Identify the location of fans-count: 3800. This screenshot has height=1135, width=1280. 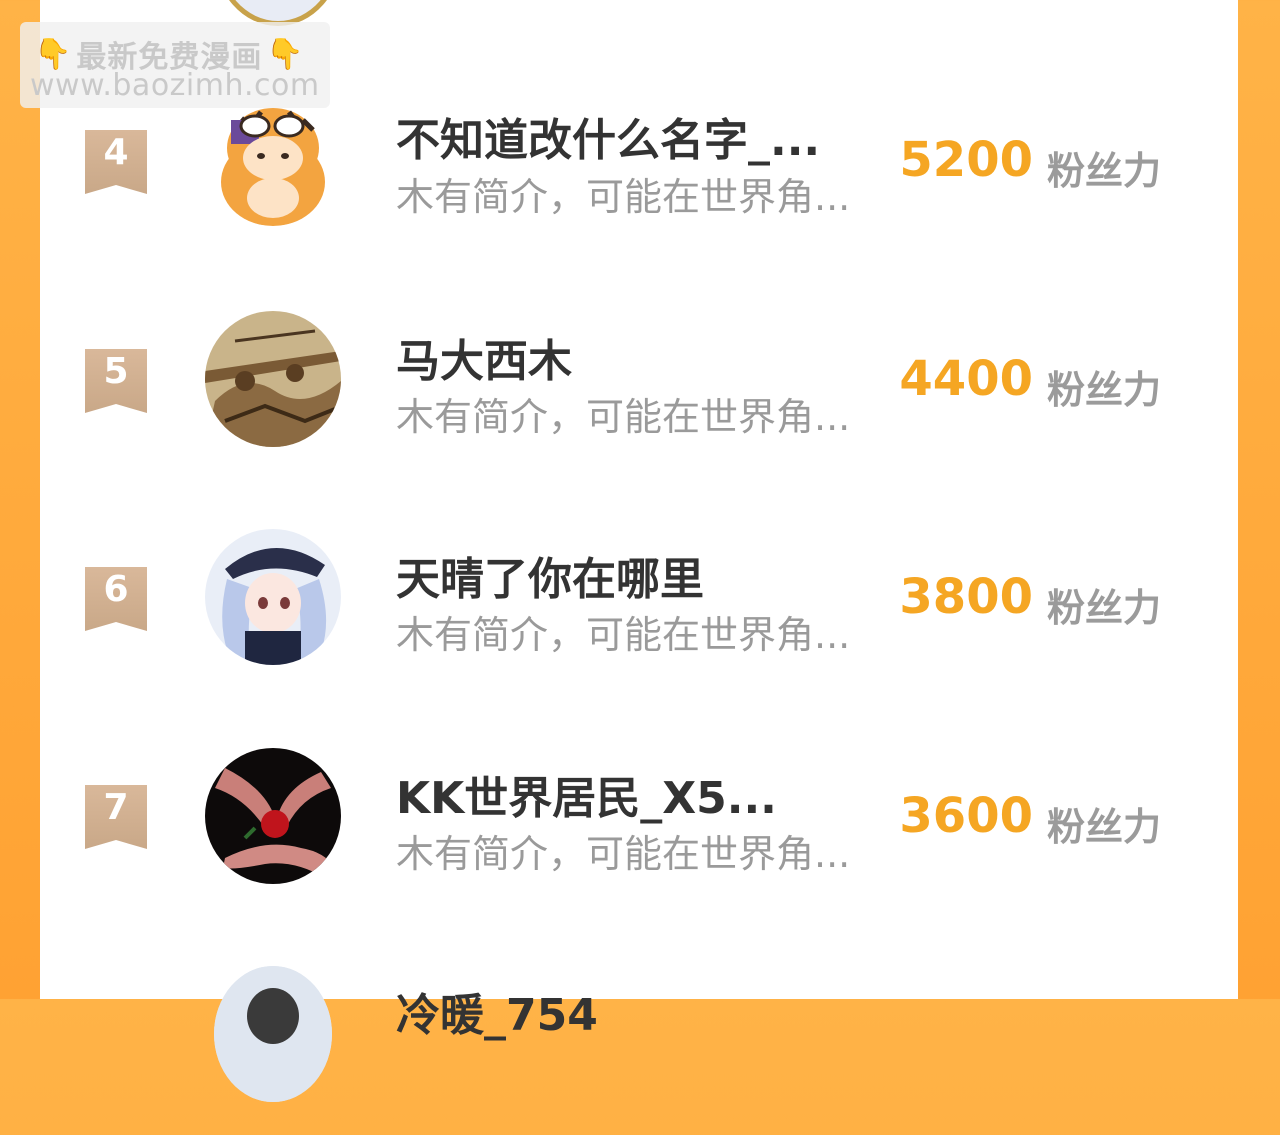
(966, 597).